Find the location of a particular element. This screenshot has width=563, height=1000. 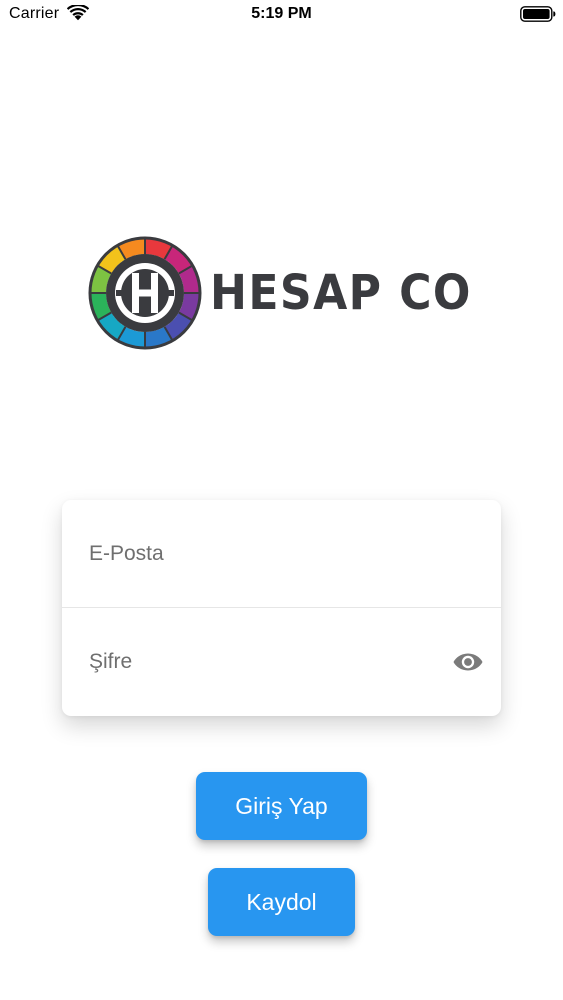

email-field is located at coordinates (269, 554).